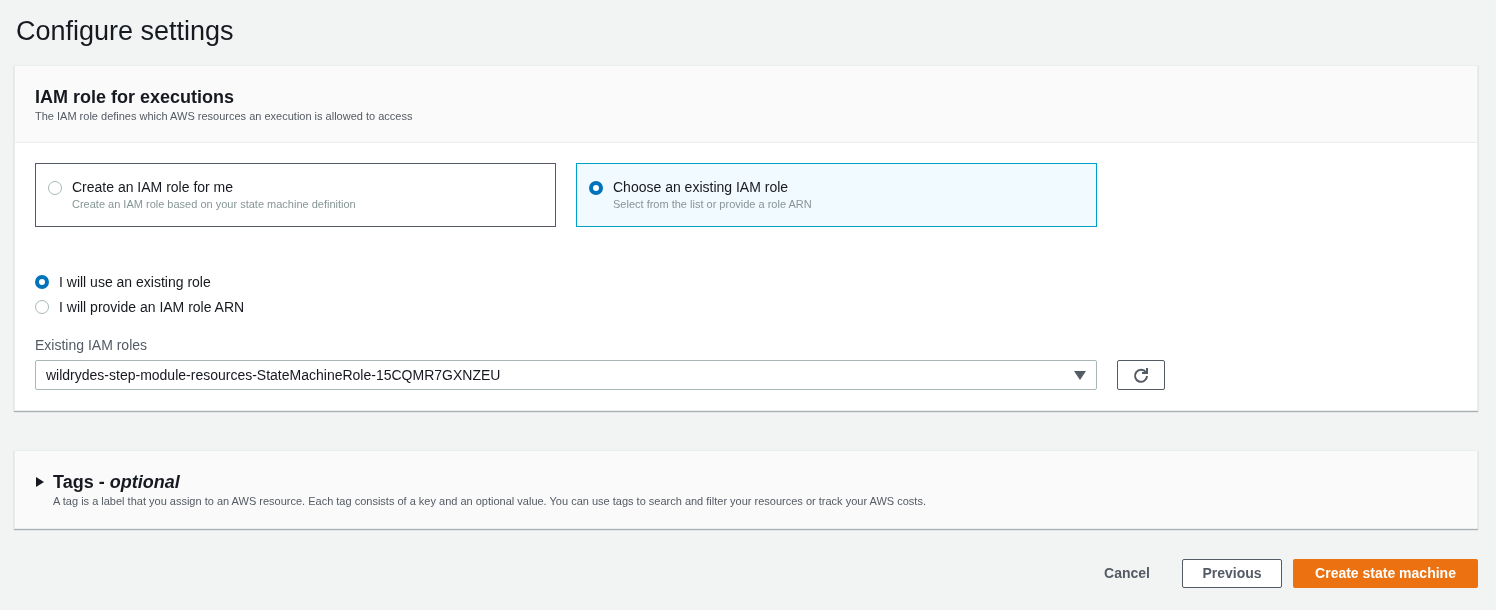  I want to click on refresh-button, so click(1141, 375).